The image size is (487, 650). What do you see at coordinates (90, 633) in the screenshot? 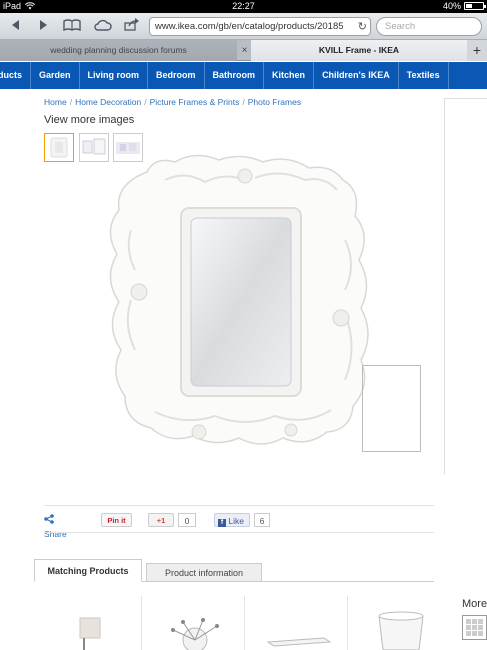
I see `lamp-image` at bounding box center [90, 633].